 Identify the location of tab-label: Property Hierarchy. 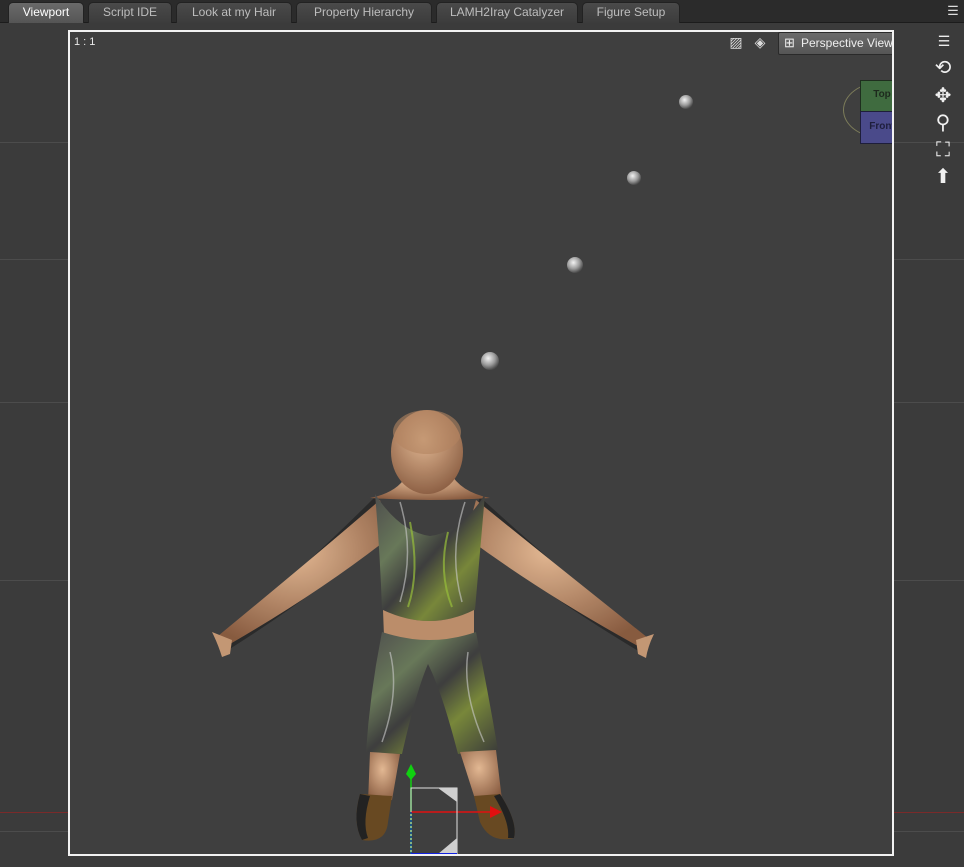
(364, 12).